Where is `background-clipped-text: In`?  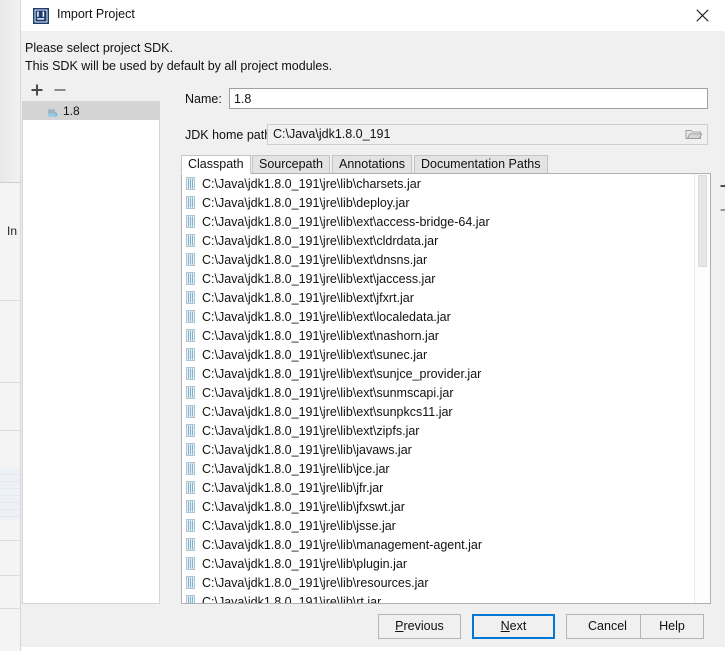
background-clipped-text: In is located at coordinates (12, 231).